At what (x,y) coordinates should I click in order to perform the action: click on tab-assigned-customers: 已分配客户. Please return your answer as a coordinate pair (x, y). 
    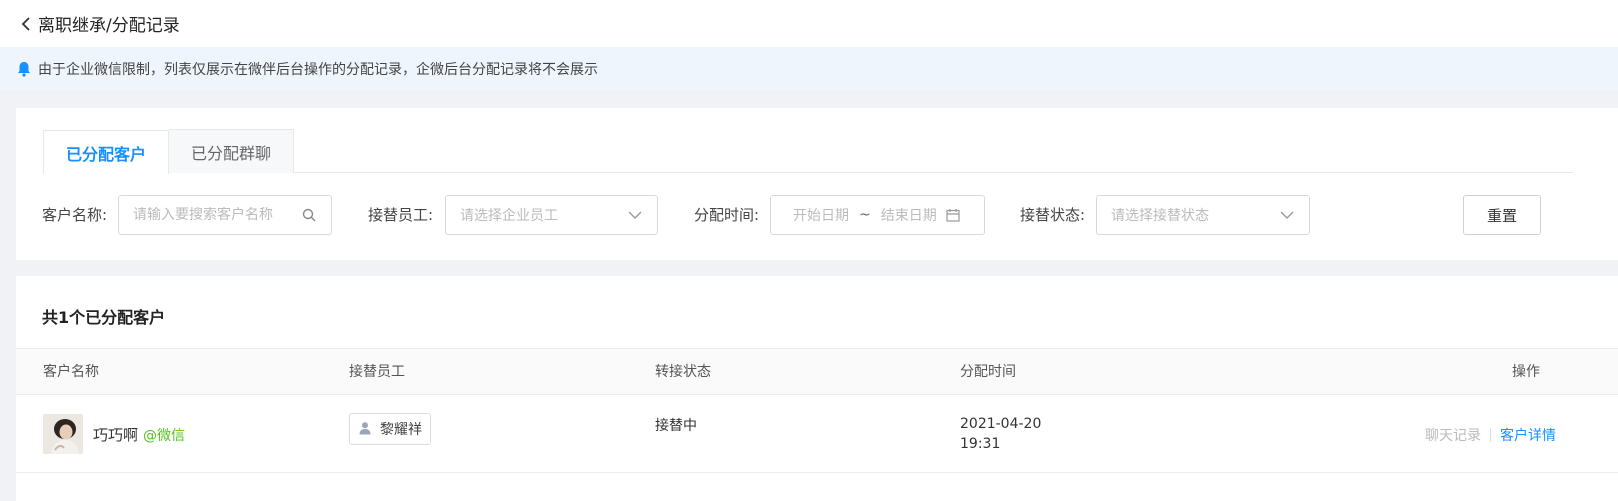
    Looking at the image, I should click on (106, 152).